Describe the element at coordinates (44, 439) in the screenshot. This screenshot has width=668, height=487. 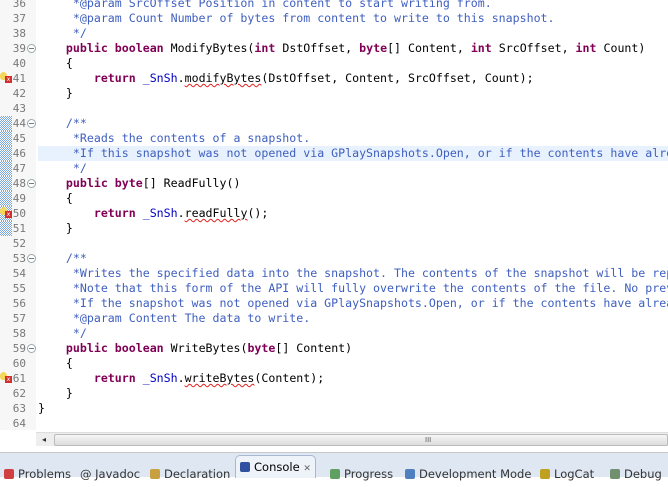
I see `scroll-left-arrow-icon: ◂` at that location.